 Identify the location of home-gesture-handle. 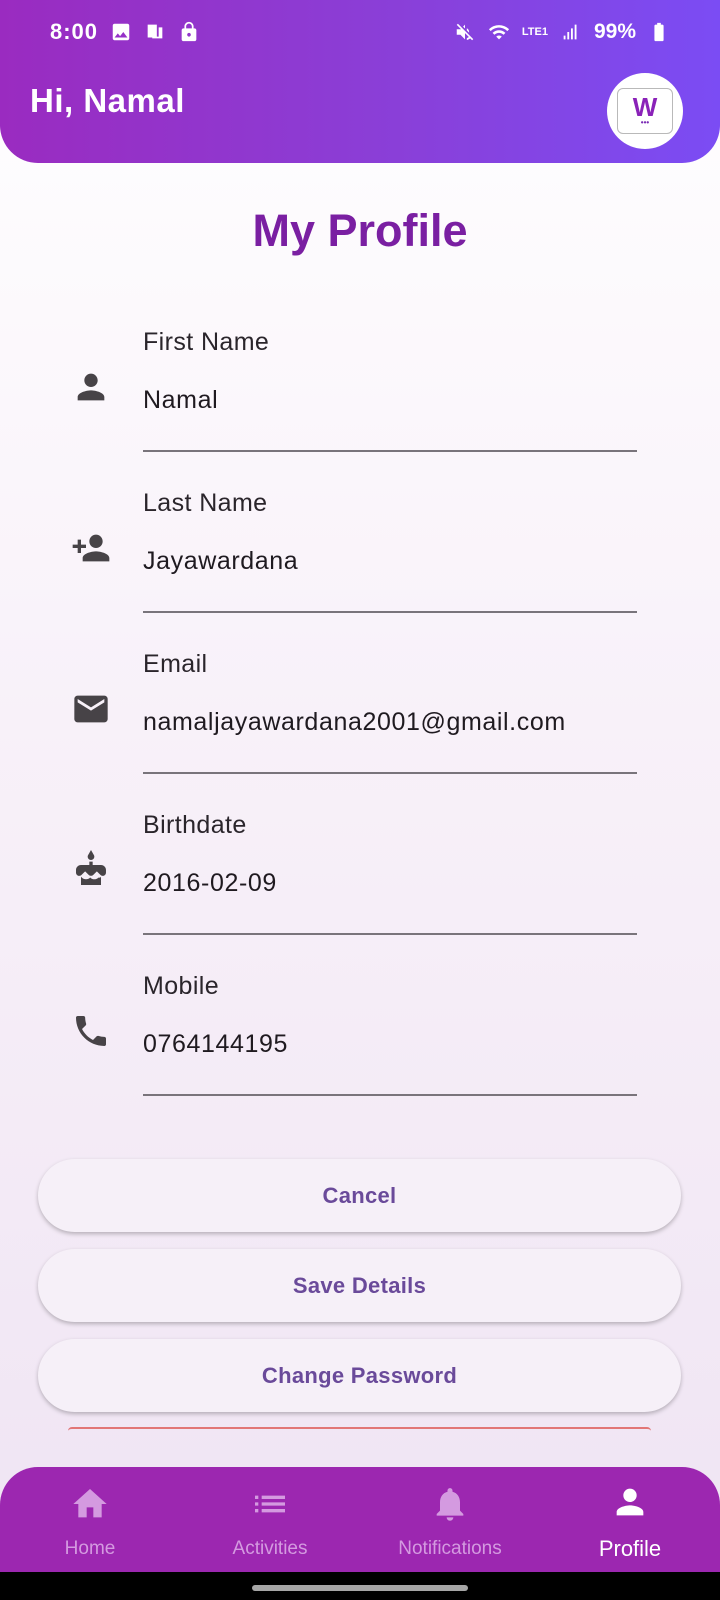
(360, 1588).